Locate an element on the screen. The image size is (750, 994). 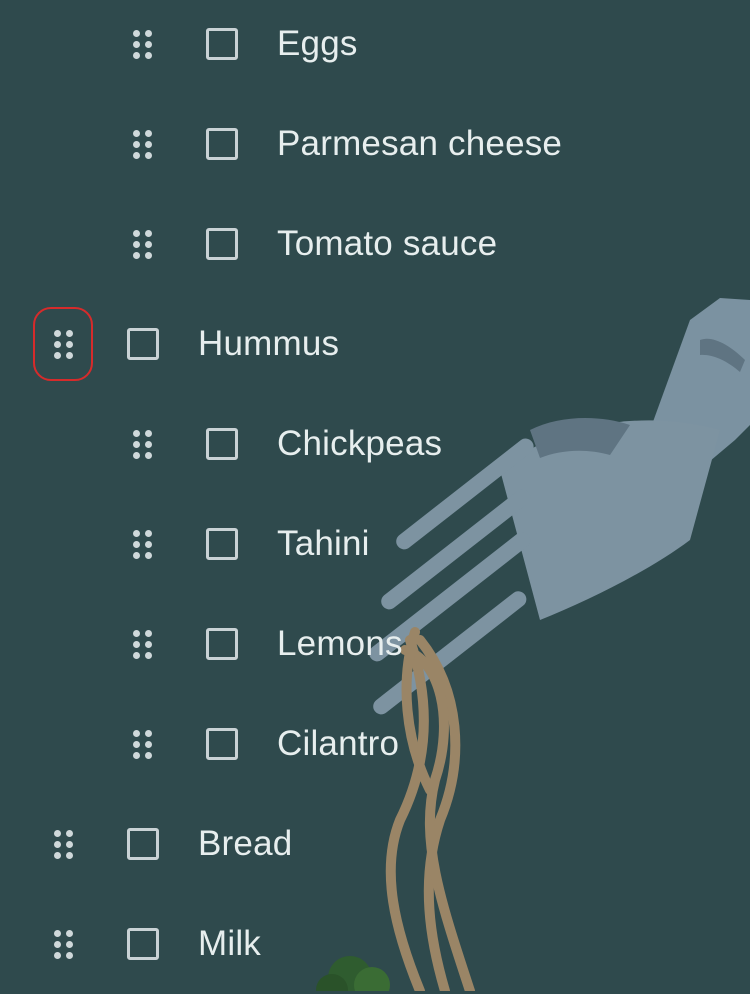
item-label: Tomato sauce is located at coordinates (387, 243).